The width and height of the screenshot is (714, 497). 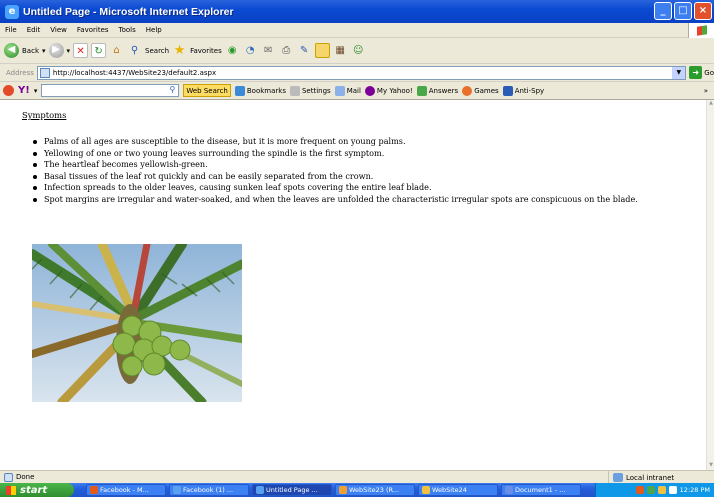 What do you see at coordinates (44, 51) in the screenshot?
I see `back-dropdown-icon: ▾` at bounding box center [44, 51].